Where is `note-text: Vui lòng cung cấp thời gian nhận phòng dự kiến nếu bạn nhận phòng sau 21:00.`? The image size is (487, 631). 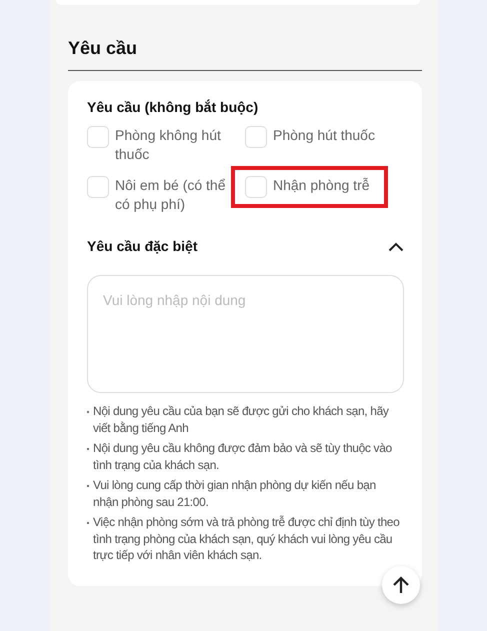 note-text: Vui lòng cung cấp thời gian nhận phòng dự kiến nếu bạn nhận phòng sau 21:00. is located at coordinates (235, 493).